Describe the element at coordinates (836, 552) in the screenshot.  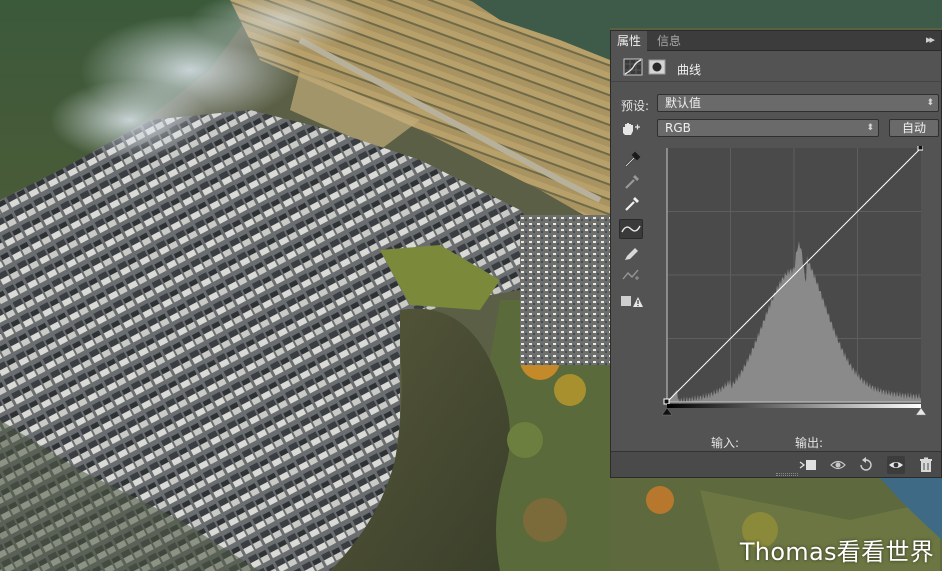
I see `watermark-text: Thomas看看世界` at that location.